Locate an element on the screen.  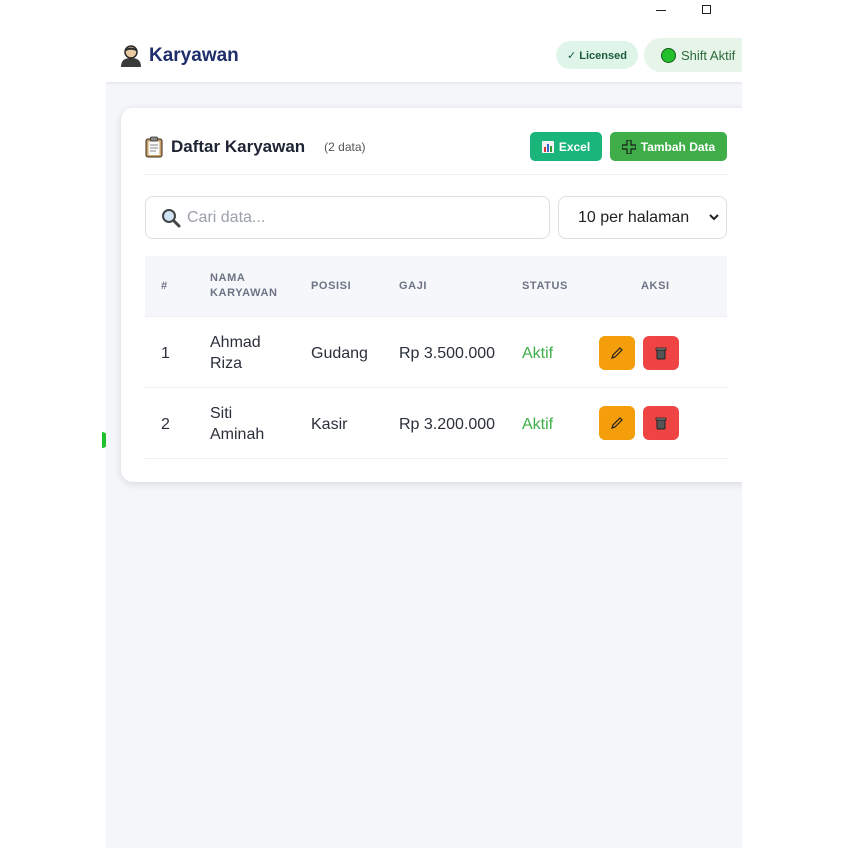
card-title-group: Daftar Karyawan (2 data) is located at coordinates (255, 147).